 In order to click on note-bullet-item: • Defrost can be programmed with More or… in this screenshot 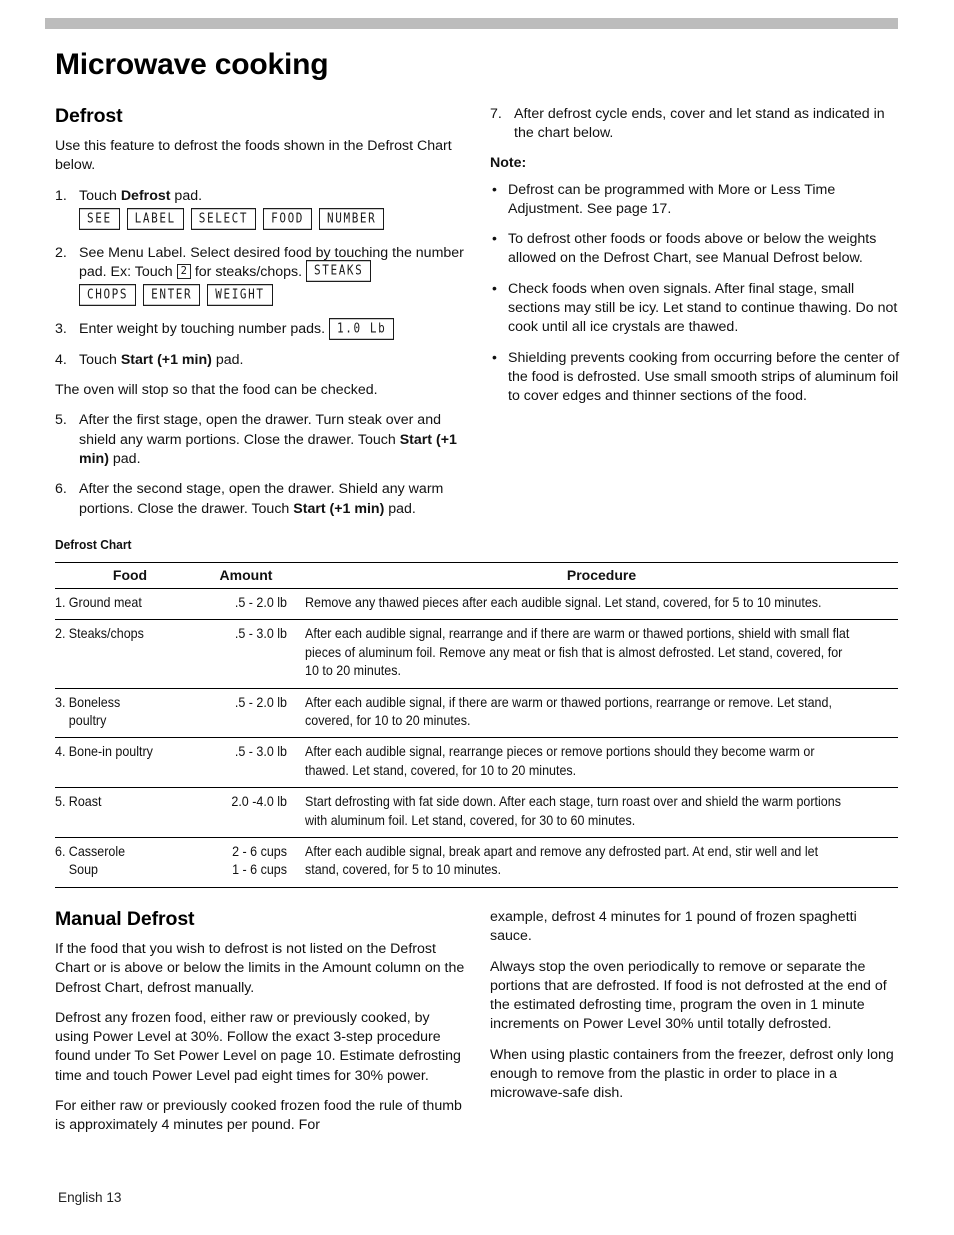, I will do `click(696, 200)`.